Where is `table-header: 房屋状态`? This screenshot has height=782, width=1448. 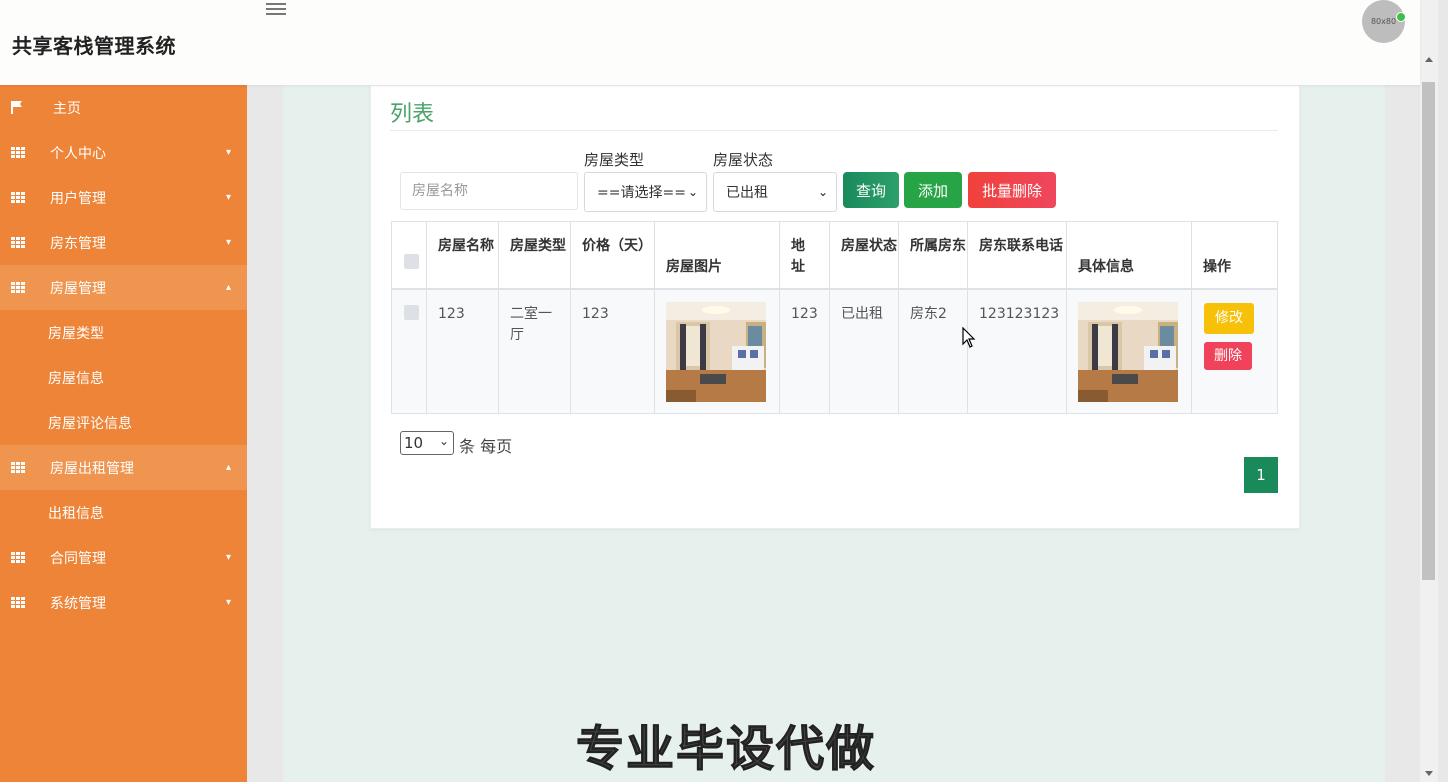 table-header: 房屋状态 is located at coordinates (864, 255).